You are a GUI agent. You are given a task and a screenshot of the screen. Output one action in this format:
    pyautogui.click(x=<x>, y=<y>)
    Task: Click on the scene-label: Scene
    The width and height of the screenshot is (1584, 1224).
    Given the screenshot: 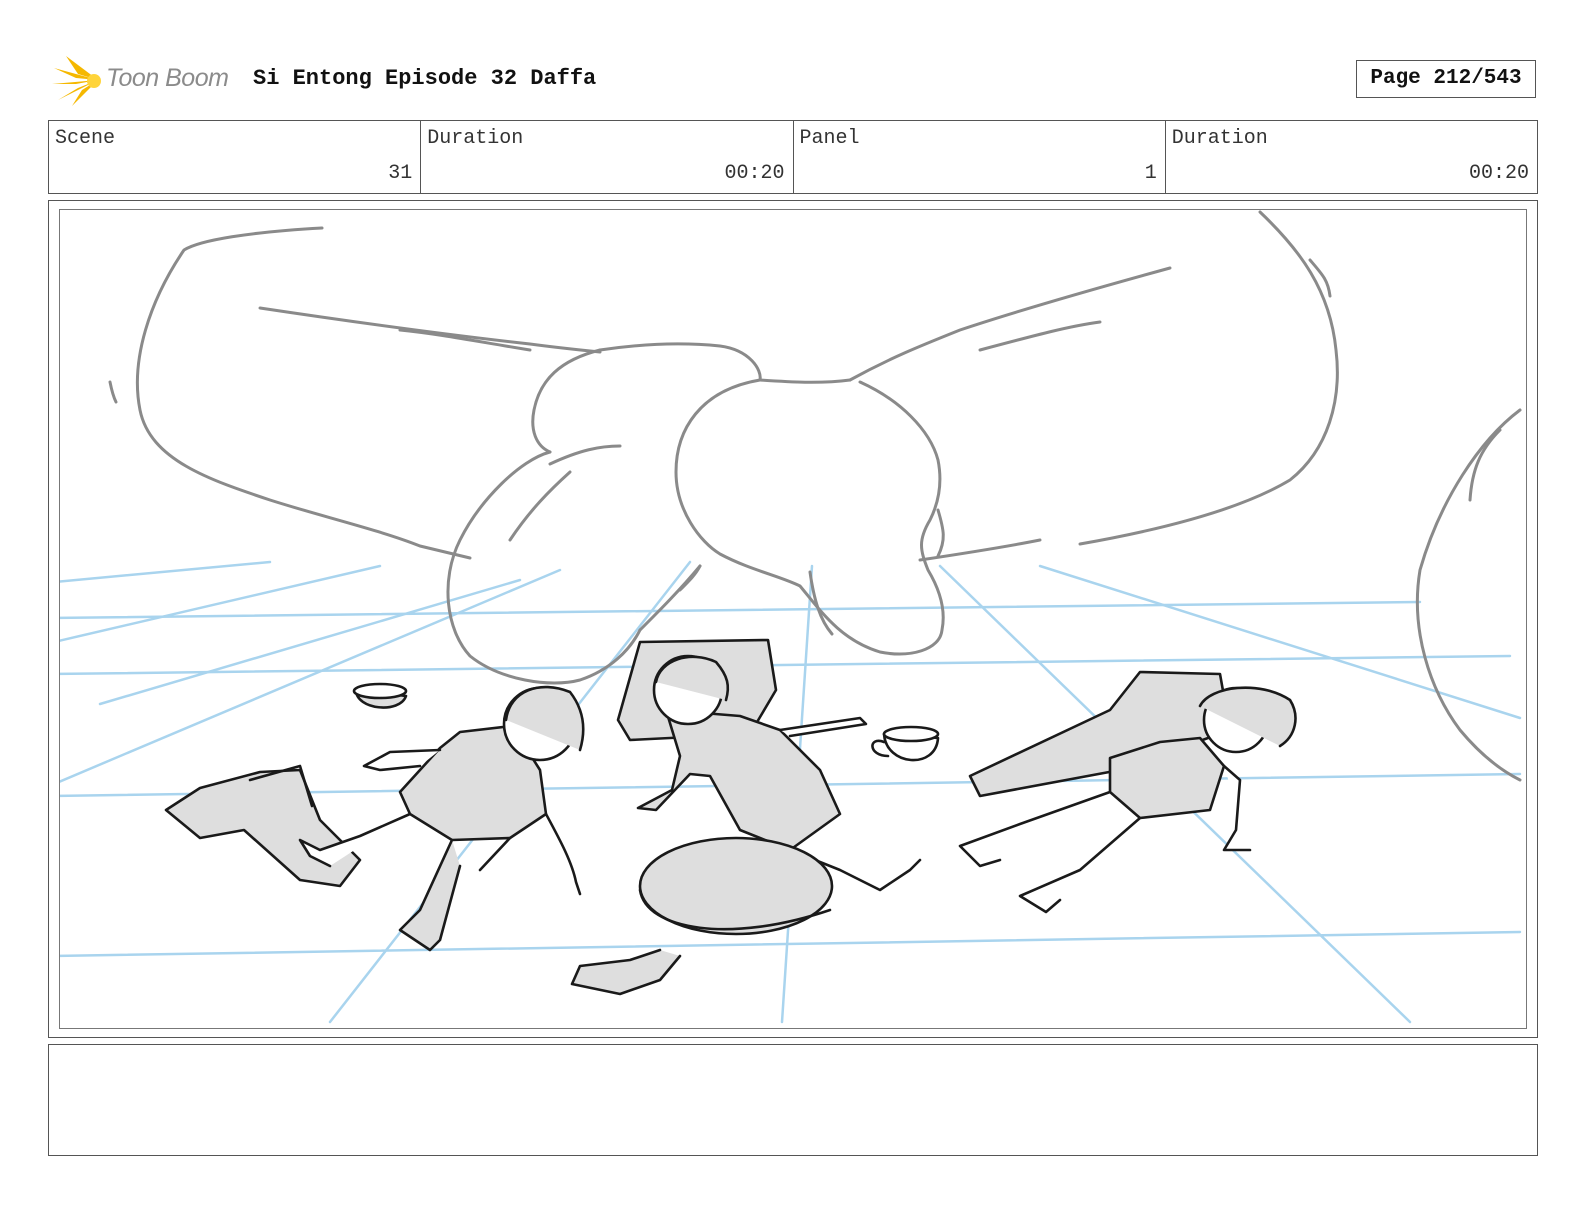 What is the action you would take?
    pyautogui.click(x=85, y=138)
    